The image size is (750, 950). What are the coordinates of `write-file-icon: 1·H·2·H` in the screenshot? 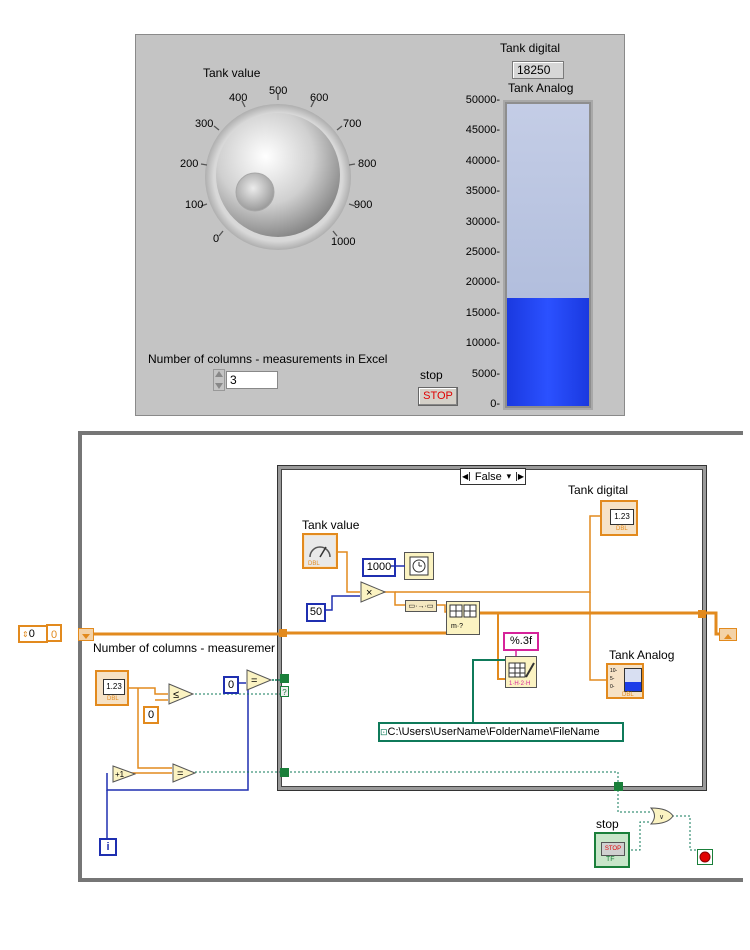 It's located at (521, 674).